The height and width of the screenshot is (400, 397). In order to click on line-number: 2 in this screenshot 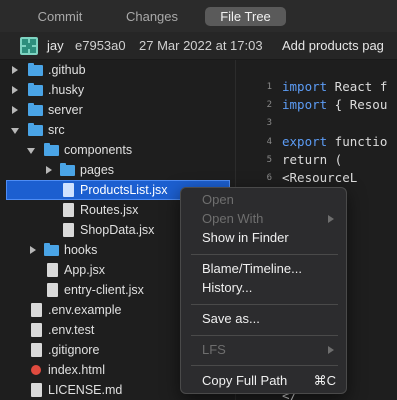, I will do `click(269, 105)`.